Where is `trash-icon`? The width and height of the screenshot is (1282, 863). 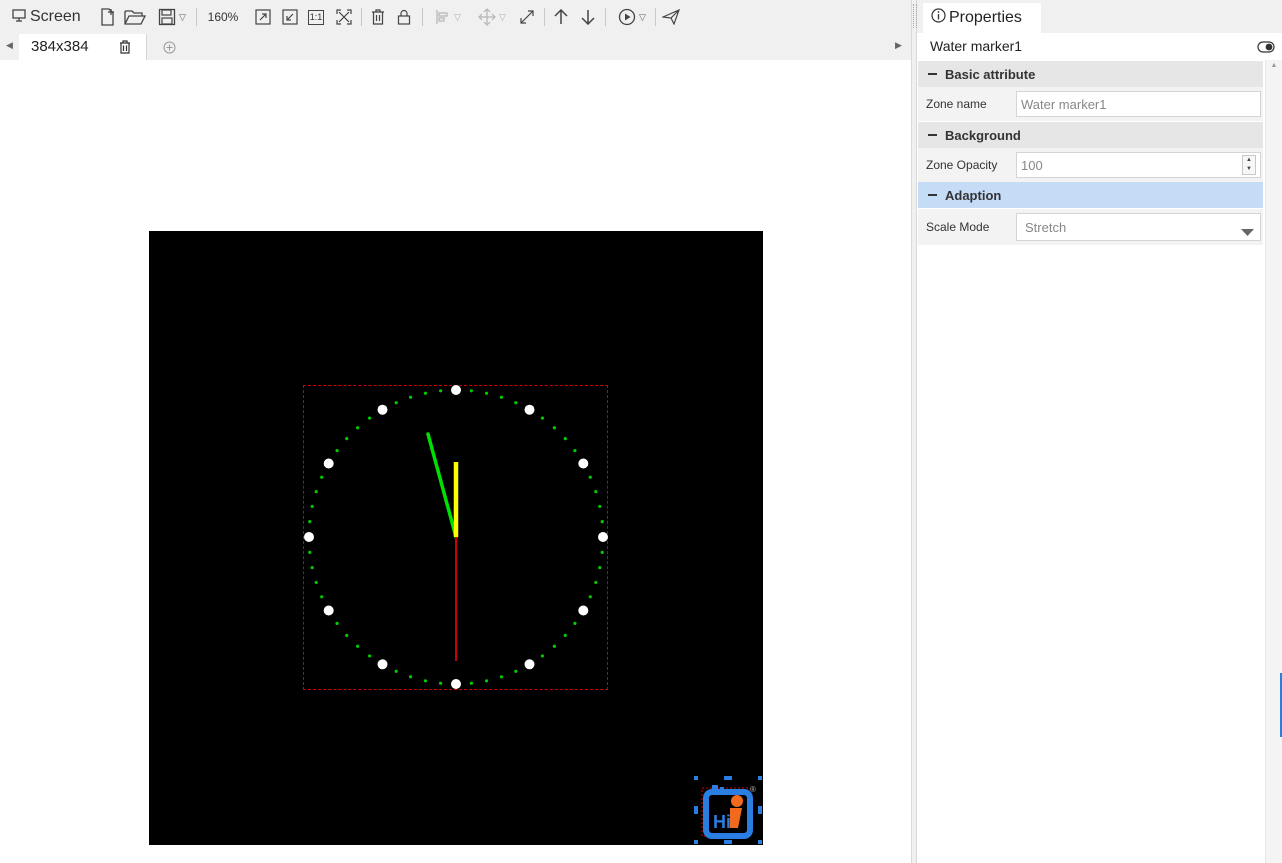 trash-icon is located at coordinates (125, 49).